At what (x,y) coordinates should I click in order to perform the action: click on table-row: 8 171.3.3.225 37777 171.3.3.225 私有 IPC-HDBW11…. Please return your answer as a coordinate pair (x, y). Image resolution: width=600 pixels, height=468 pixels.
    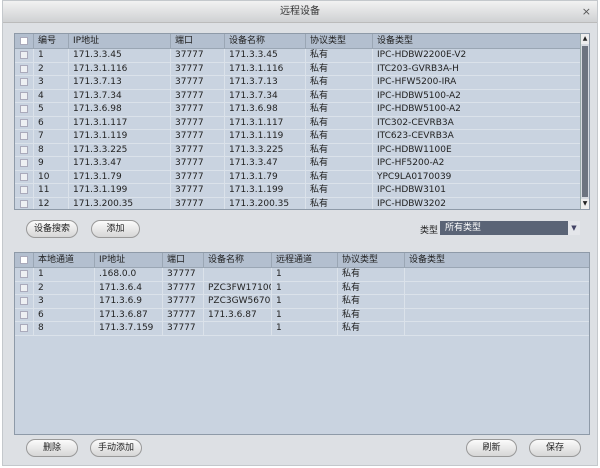
    Looking at the image, I should click on (302, 150).